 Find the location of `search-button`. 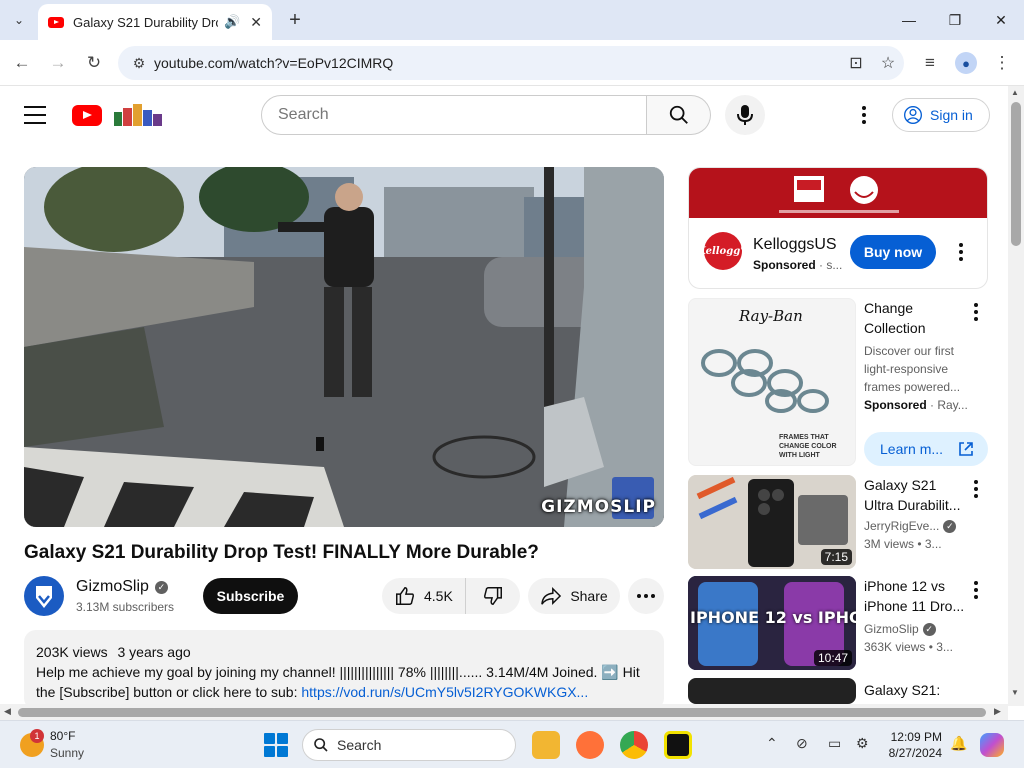

search-button is located at coordinates (679, 115).